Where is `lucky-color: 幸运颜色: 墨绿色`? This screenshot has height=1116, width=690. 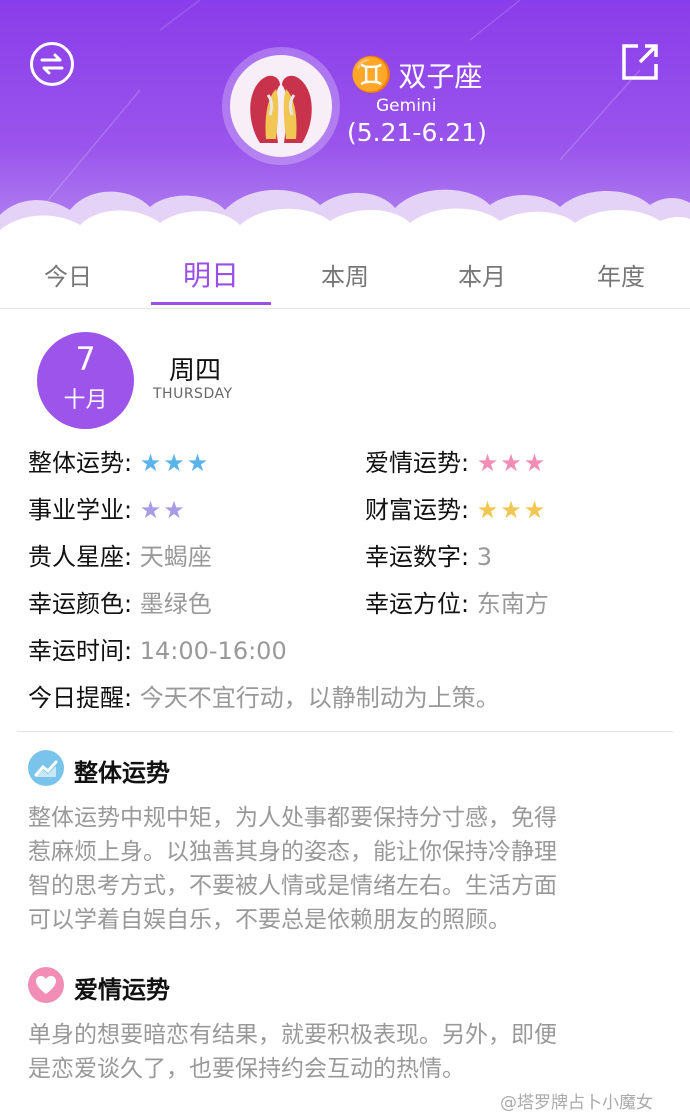
lucky-color: 幸运颜色: 墨绿色 is located at coordinates (120, 601).